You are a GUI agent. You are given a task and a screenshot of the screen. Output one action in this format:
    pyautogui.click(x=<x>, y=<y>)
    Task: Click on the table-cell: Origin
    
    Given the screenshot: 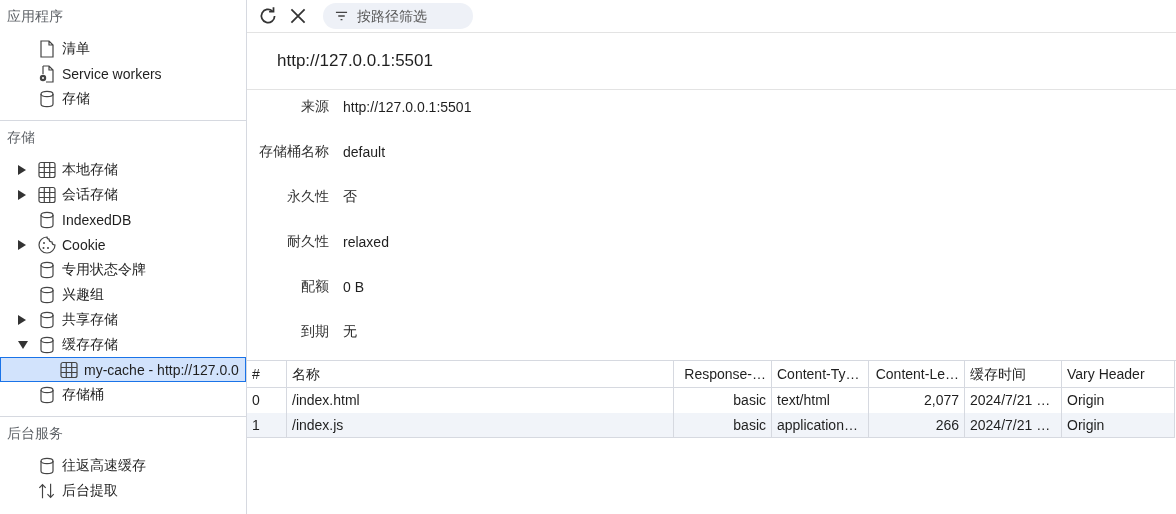 What is the action you would take?
    pyautogui.click(x=1118, y=425)
    